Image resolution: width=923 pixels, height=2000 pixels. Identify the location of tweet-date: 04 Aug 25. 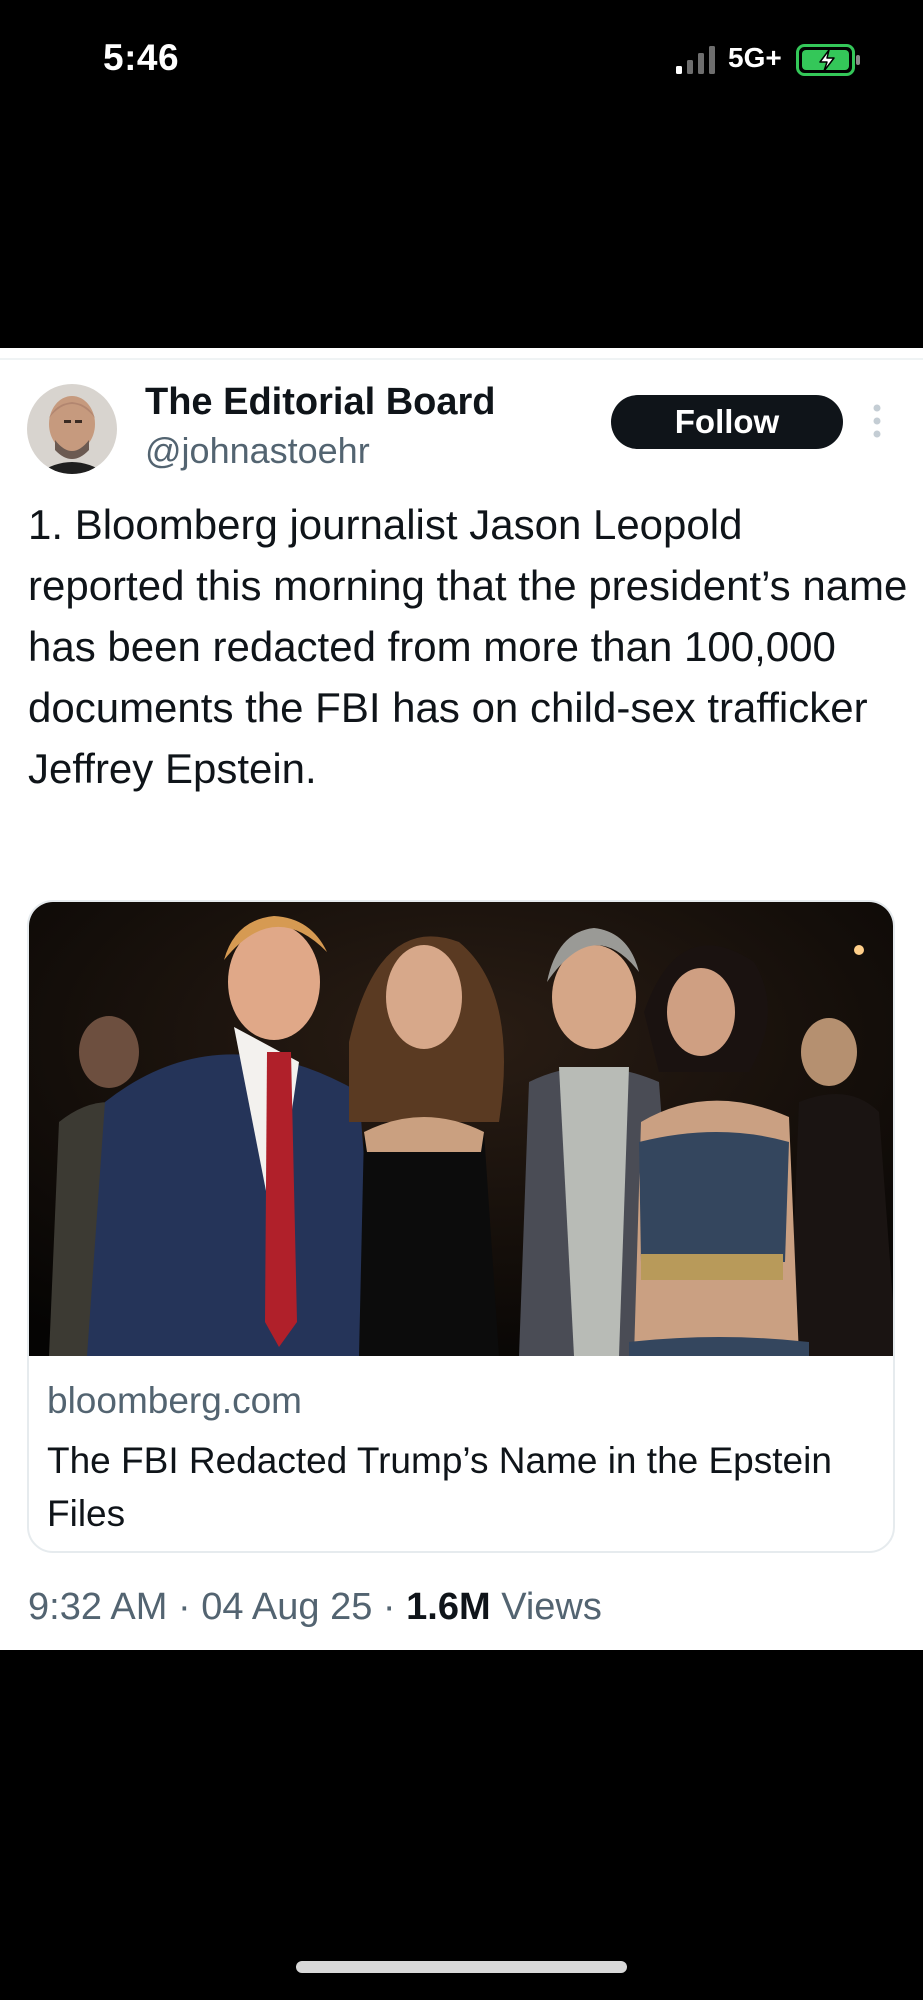
(287, 1607).